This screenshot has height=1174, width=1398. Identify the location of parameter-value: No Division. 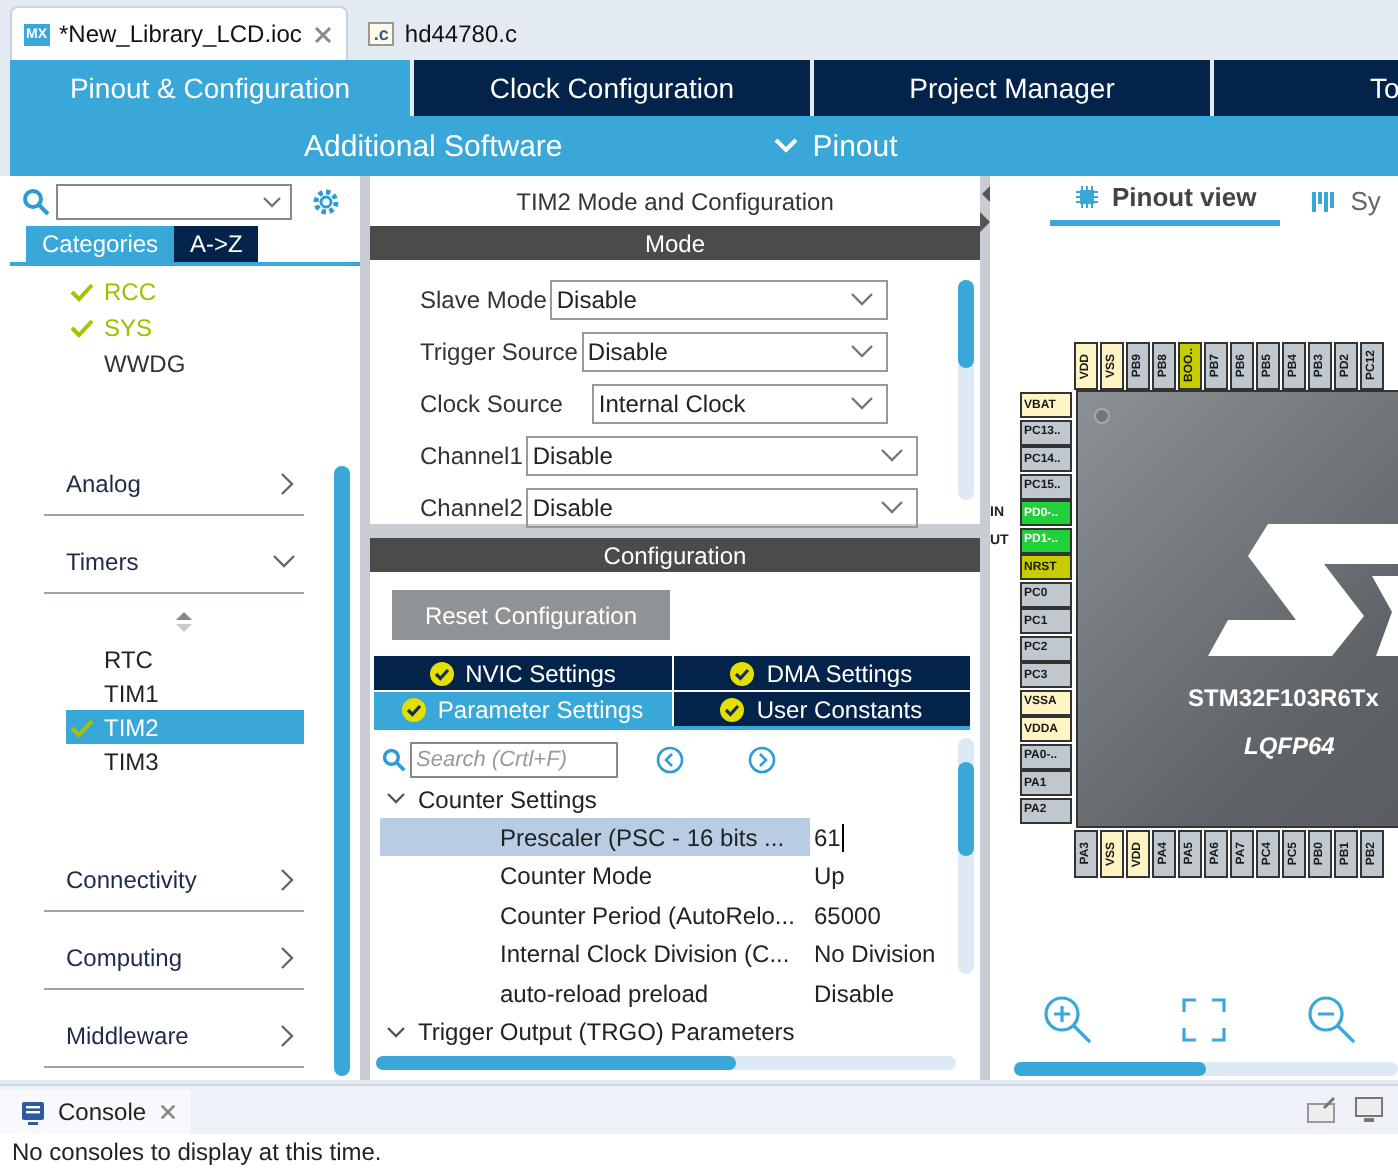
(873, 954).